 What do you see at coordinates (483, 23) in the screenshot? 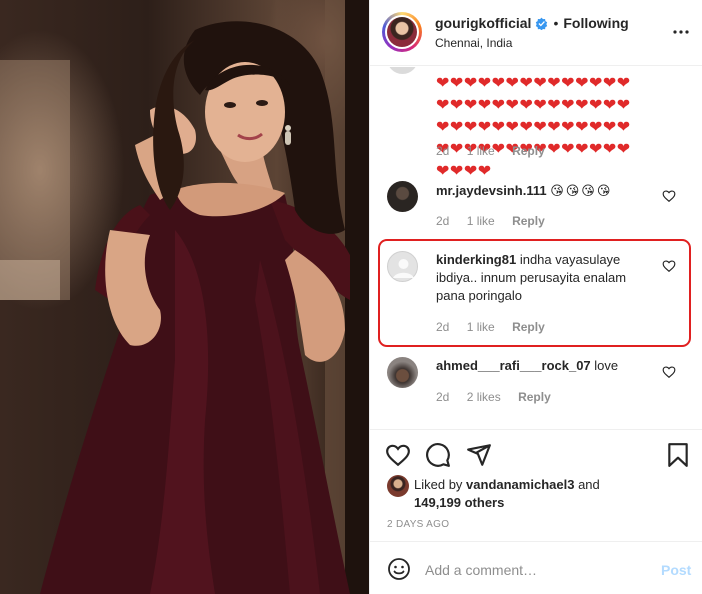
I see `author-username: gourigkofficial` at bounding box center [483, 23].